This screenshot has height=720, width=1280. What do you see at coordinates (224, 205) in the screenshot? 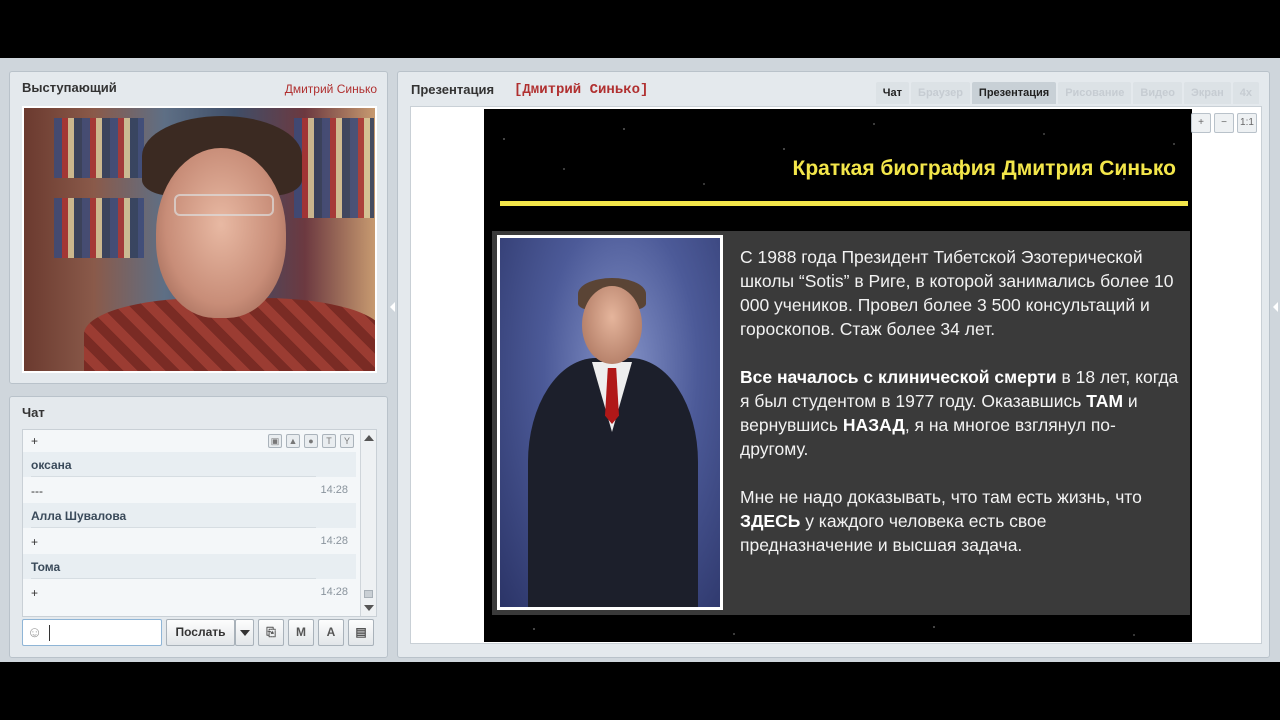
I see `video-person-glasses` at bounding box center [224, 205].